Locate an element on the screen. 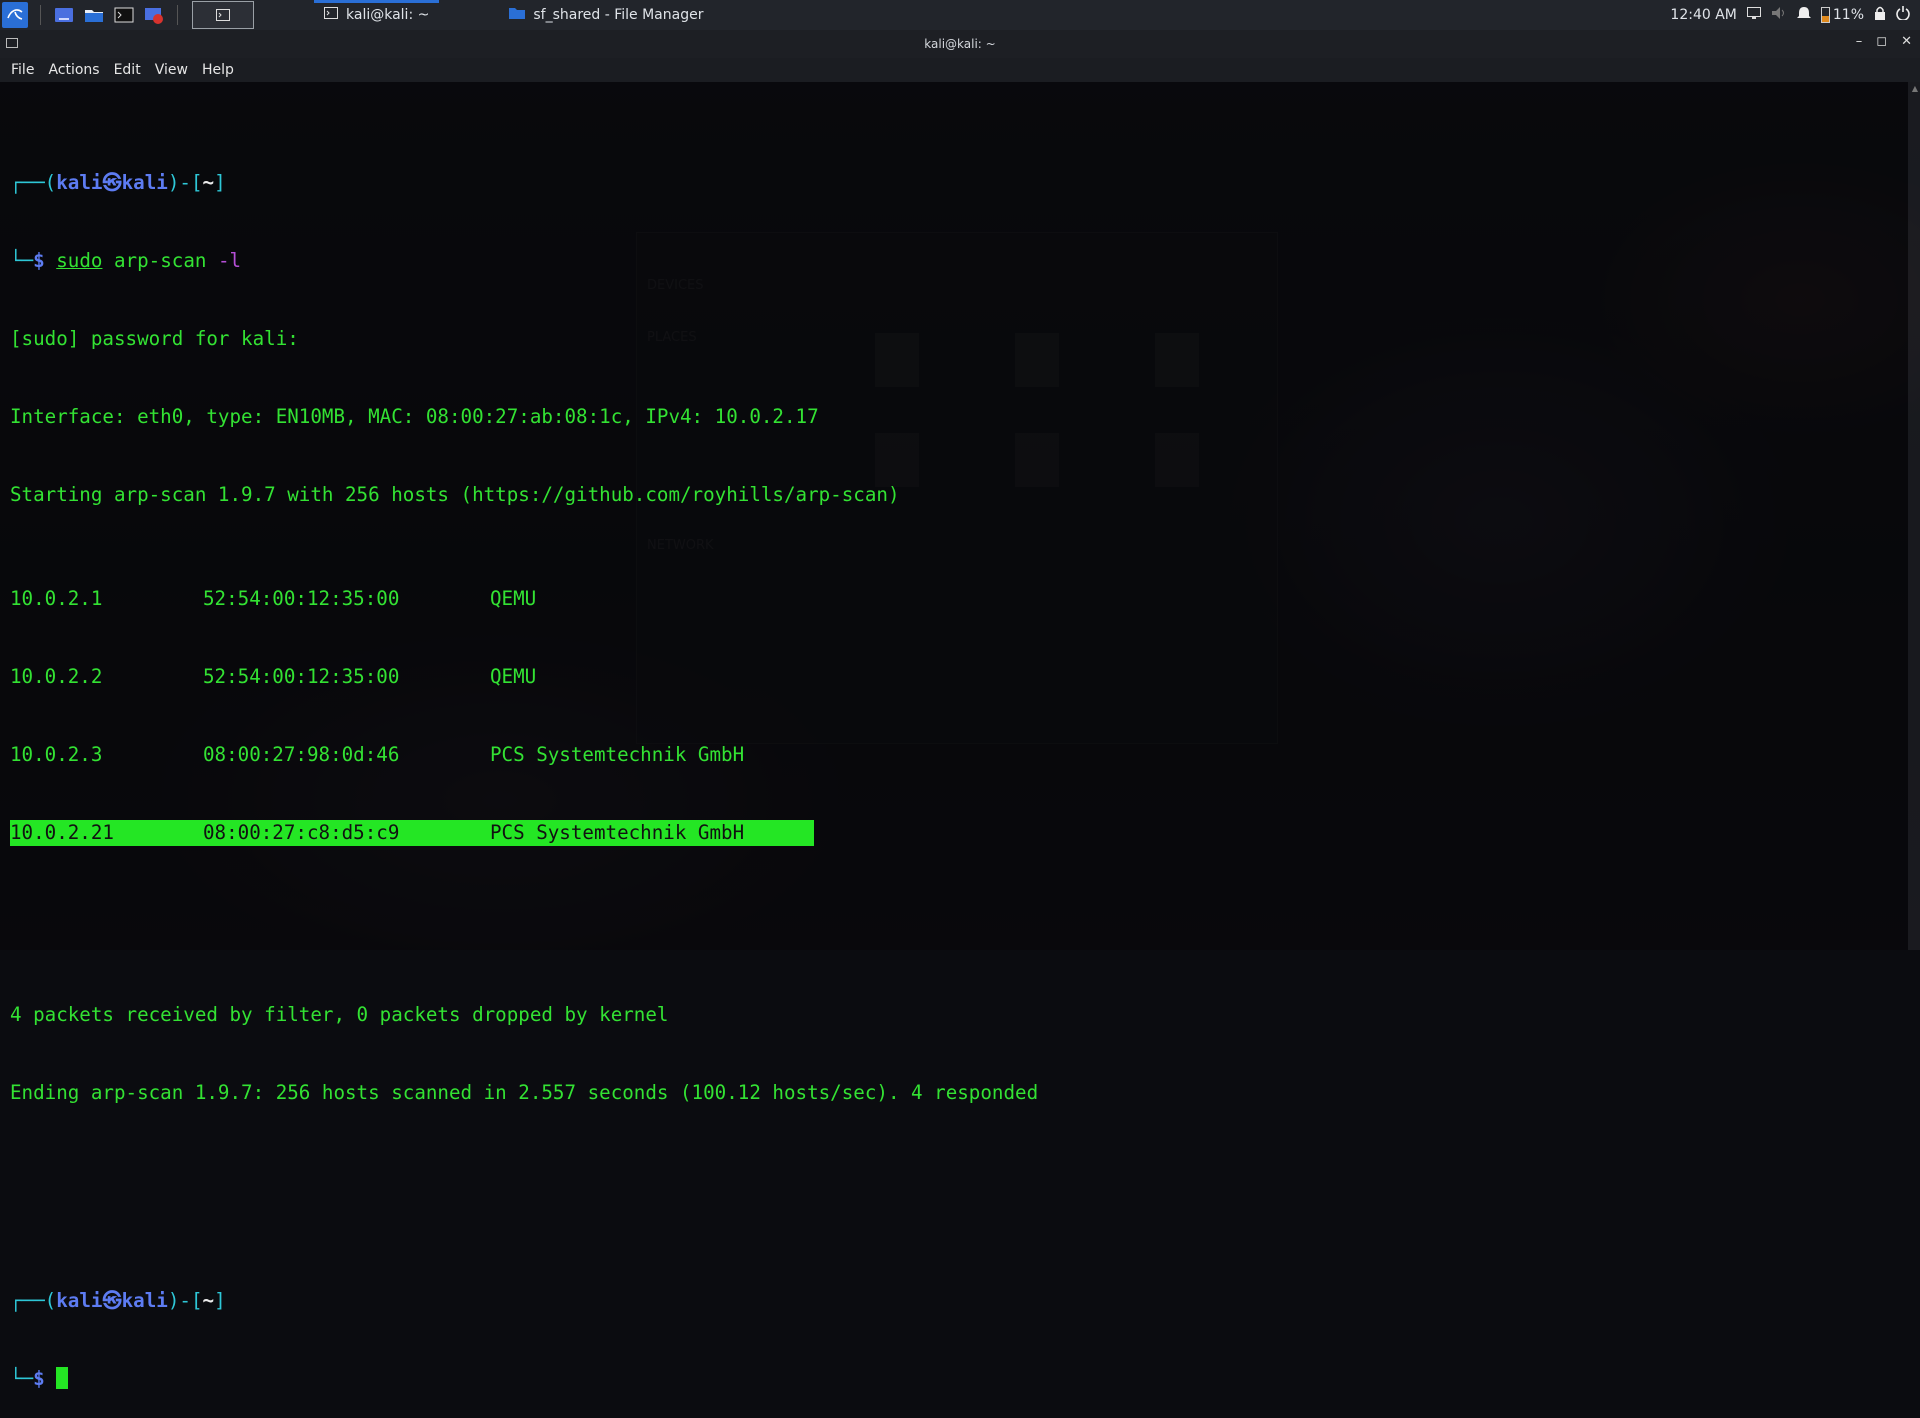 Image resolution: width=1920 pixels, height=1418 pixels. taskbar-item-label: kali@kali: ~ is located at coordinates (388, 15).